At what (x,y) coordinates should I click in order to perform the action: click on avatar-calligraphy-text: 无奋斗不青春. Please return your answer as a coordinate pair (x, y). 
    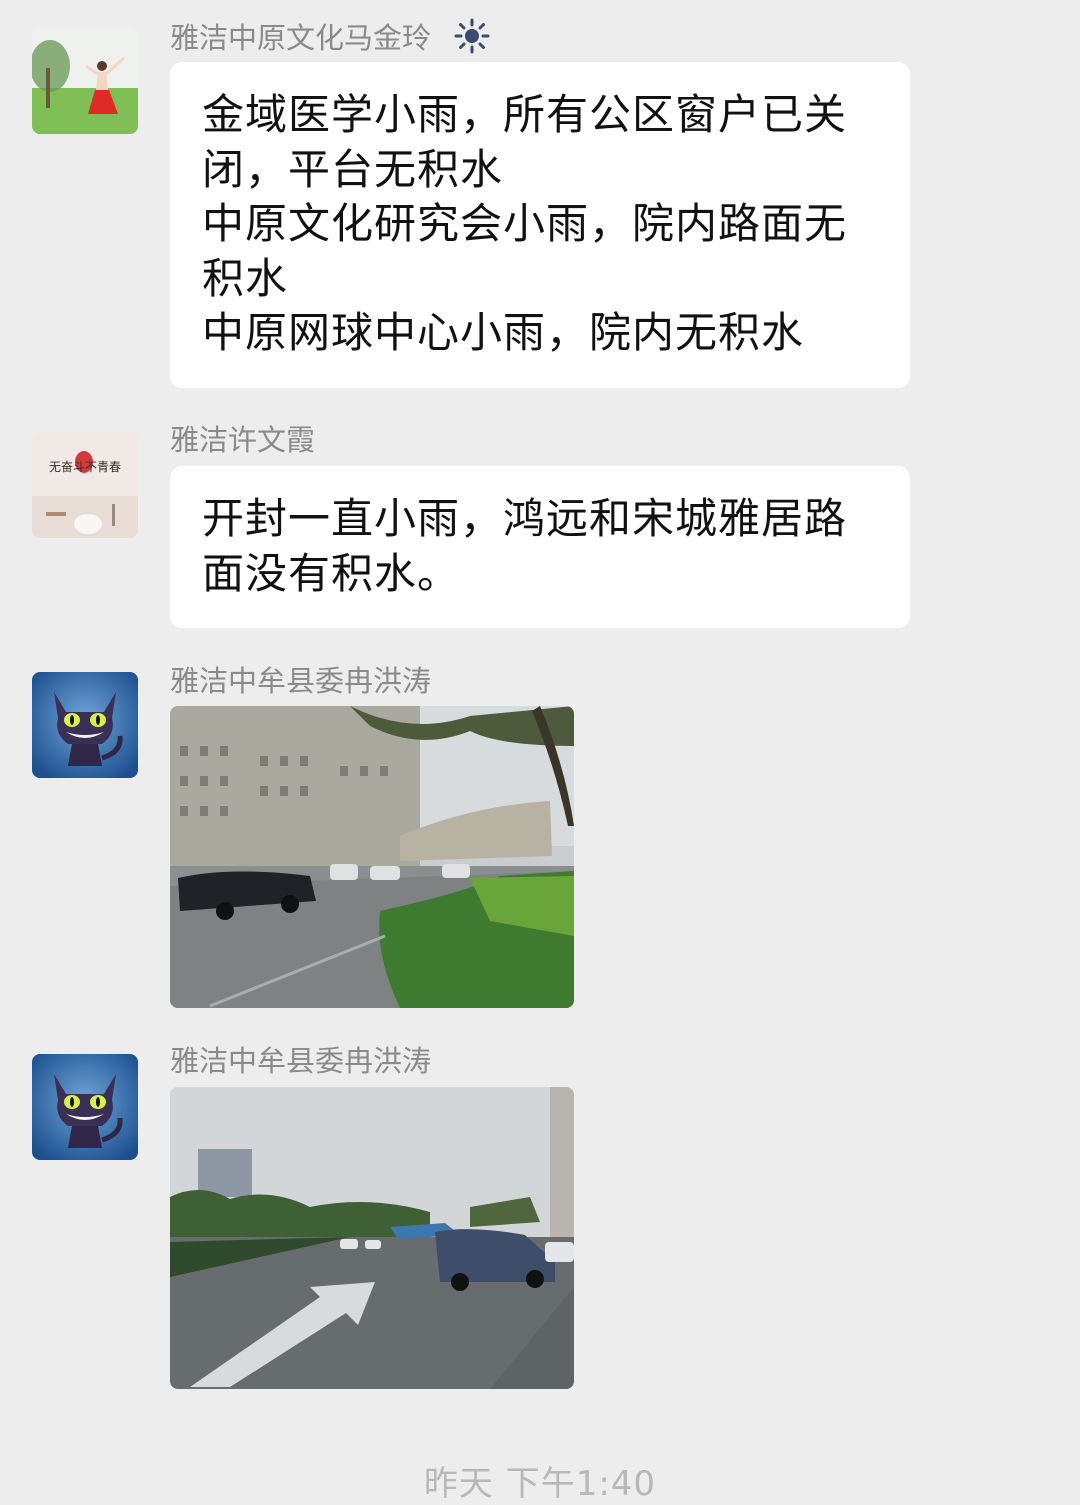
    Looking at the image, I should click on (85, 467).